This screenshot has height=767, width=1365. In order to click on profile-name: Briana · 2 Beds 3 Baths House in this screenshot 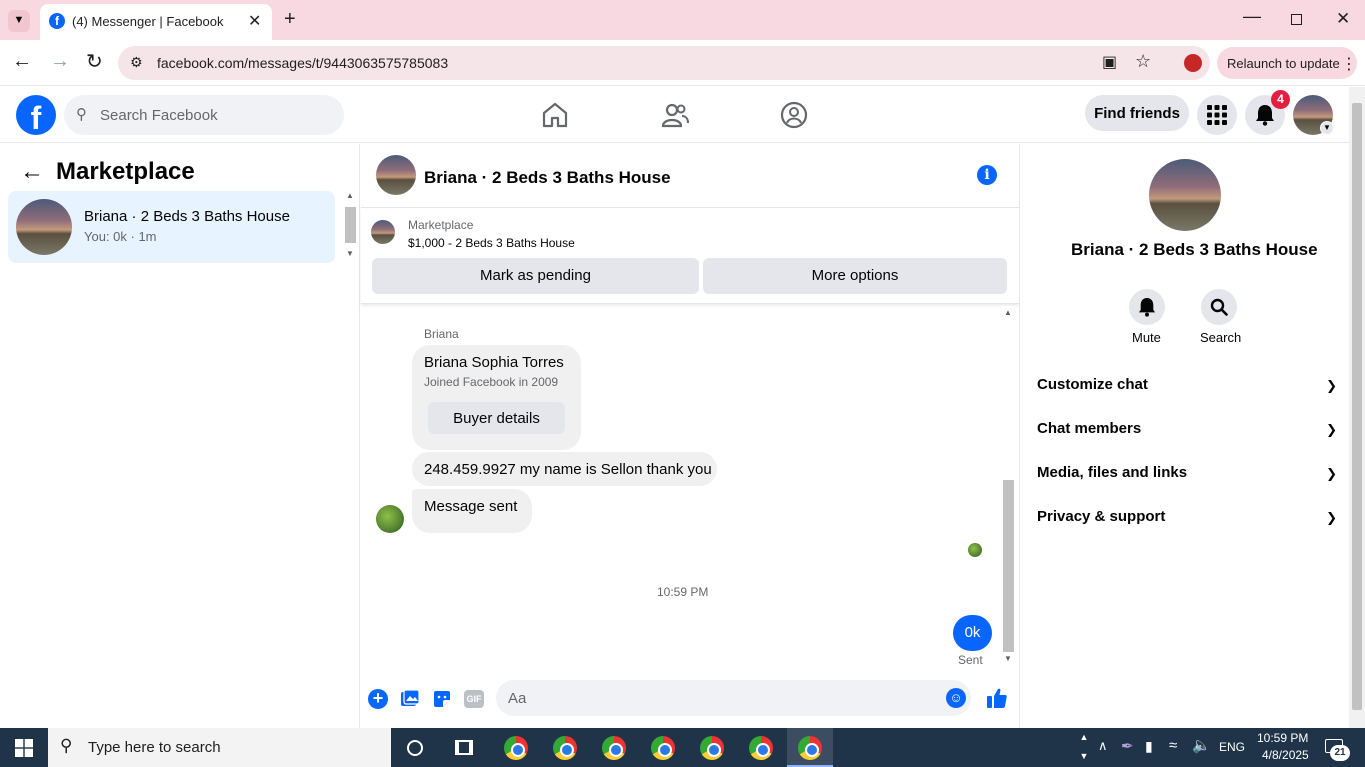, I will do `click(1194, 250)`.